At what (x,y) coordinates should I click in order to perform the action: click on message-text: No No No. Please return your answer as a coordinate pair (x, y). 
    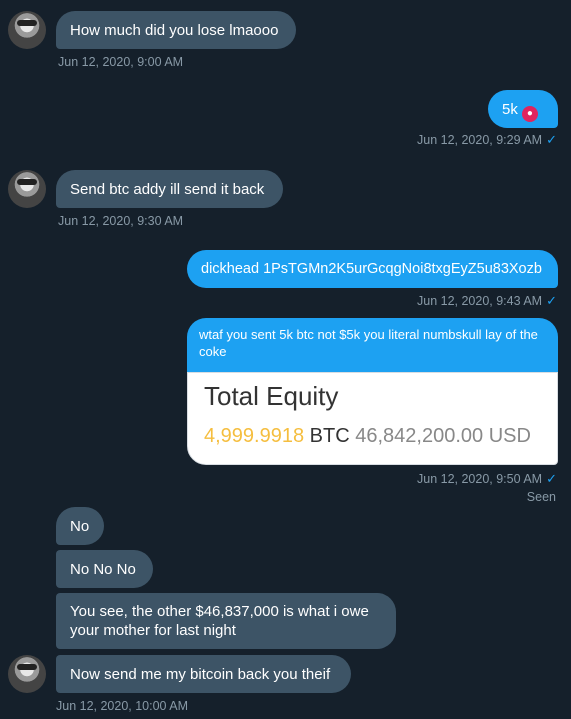
    Looking at the image, I should click on (103, 569).